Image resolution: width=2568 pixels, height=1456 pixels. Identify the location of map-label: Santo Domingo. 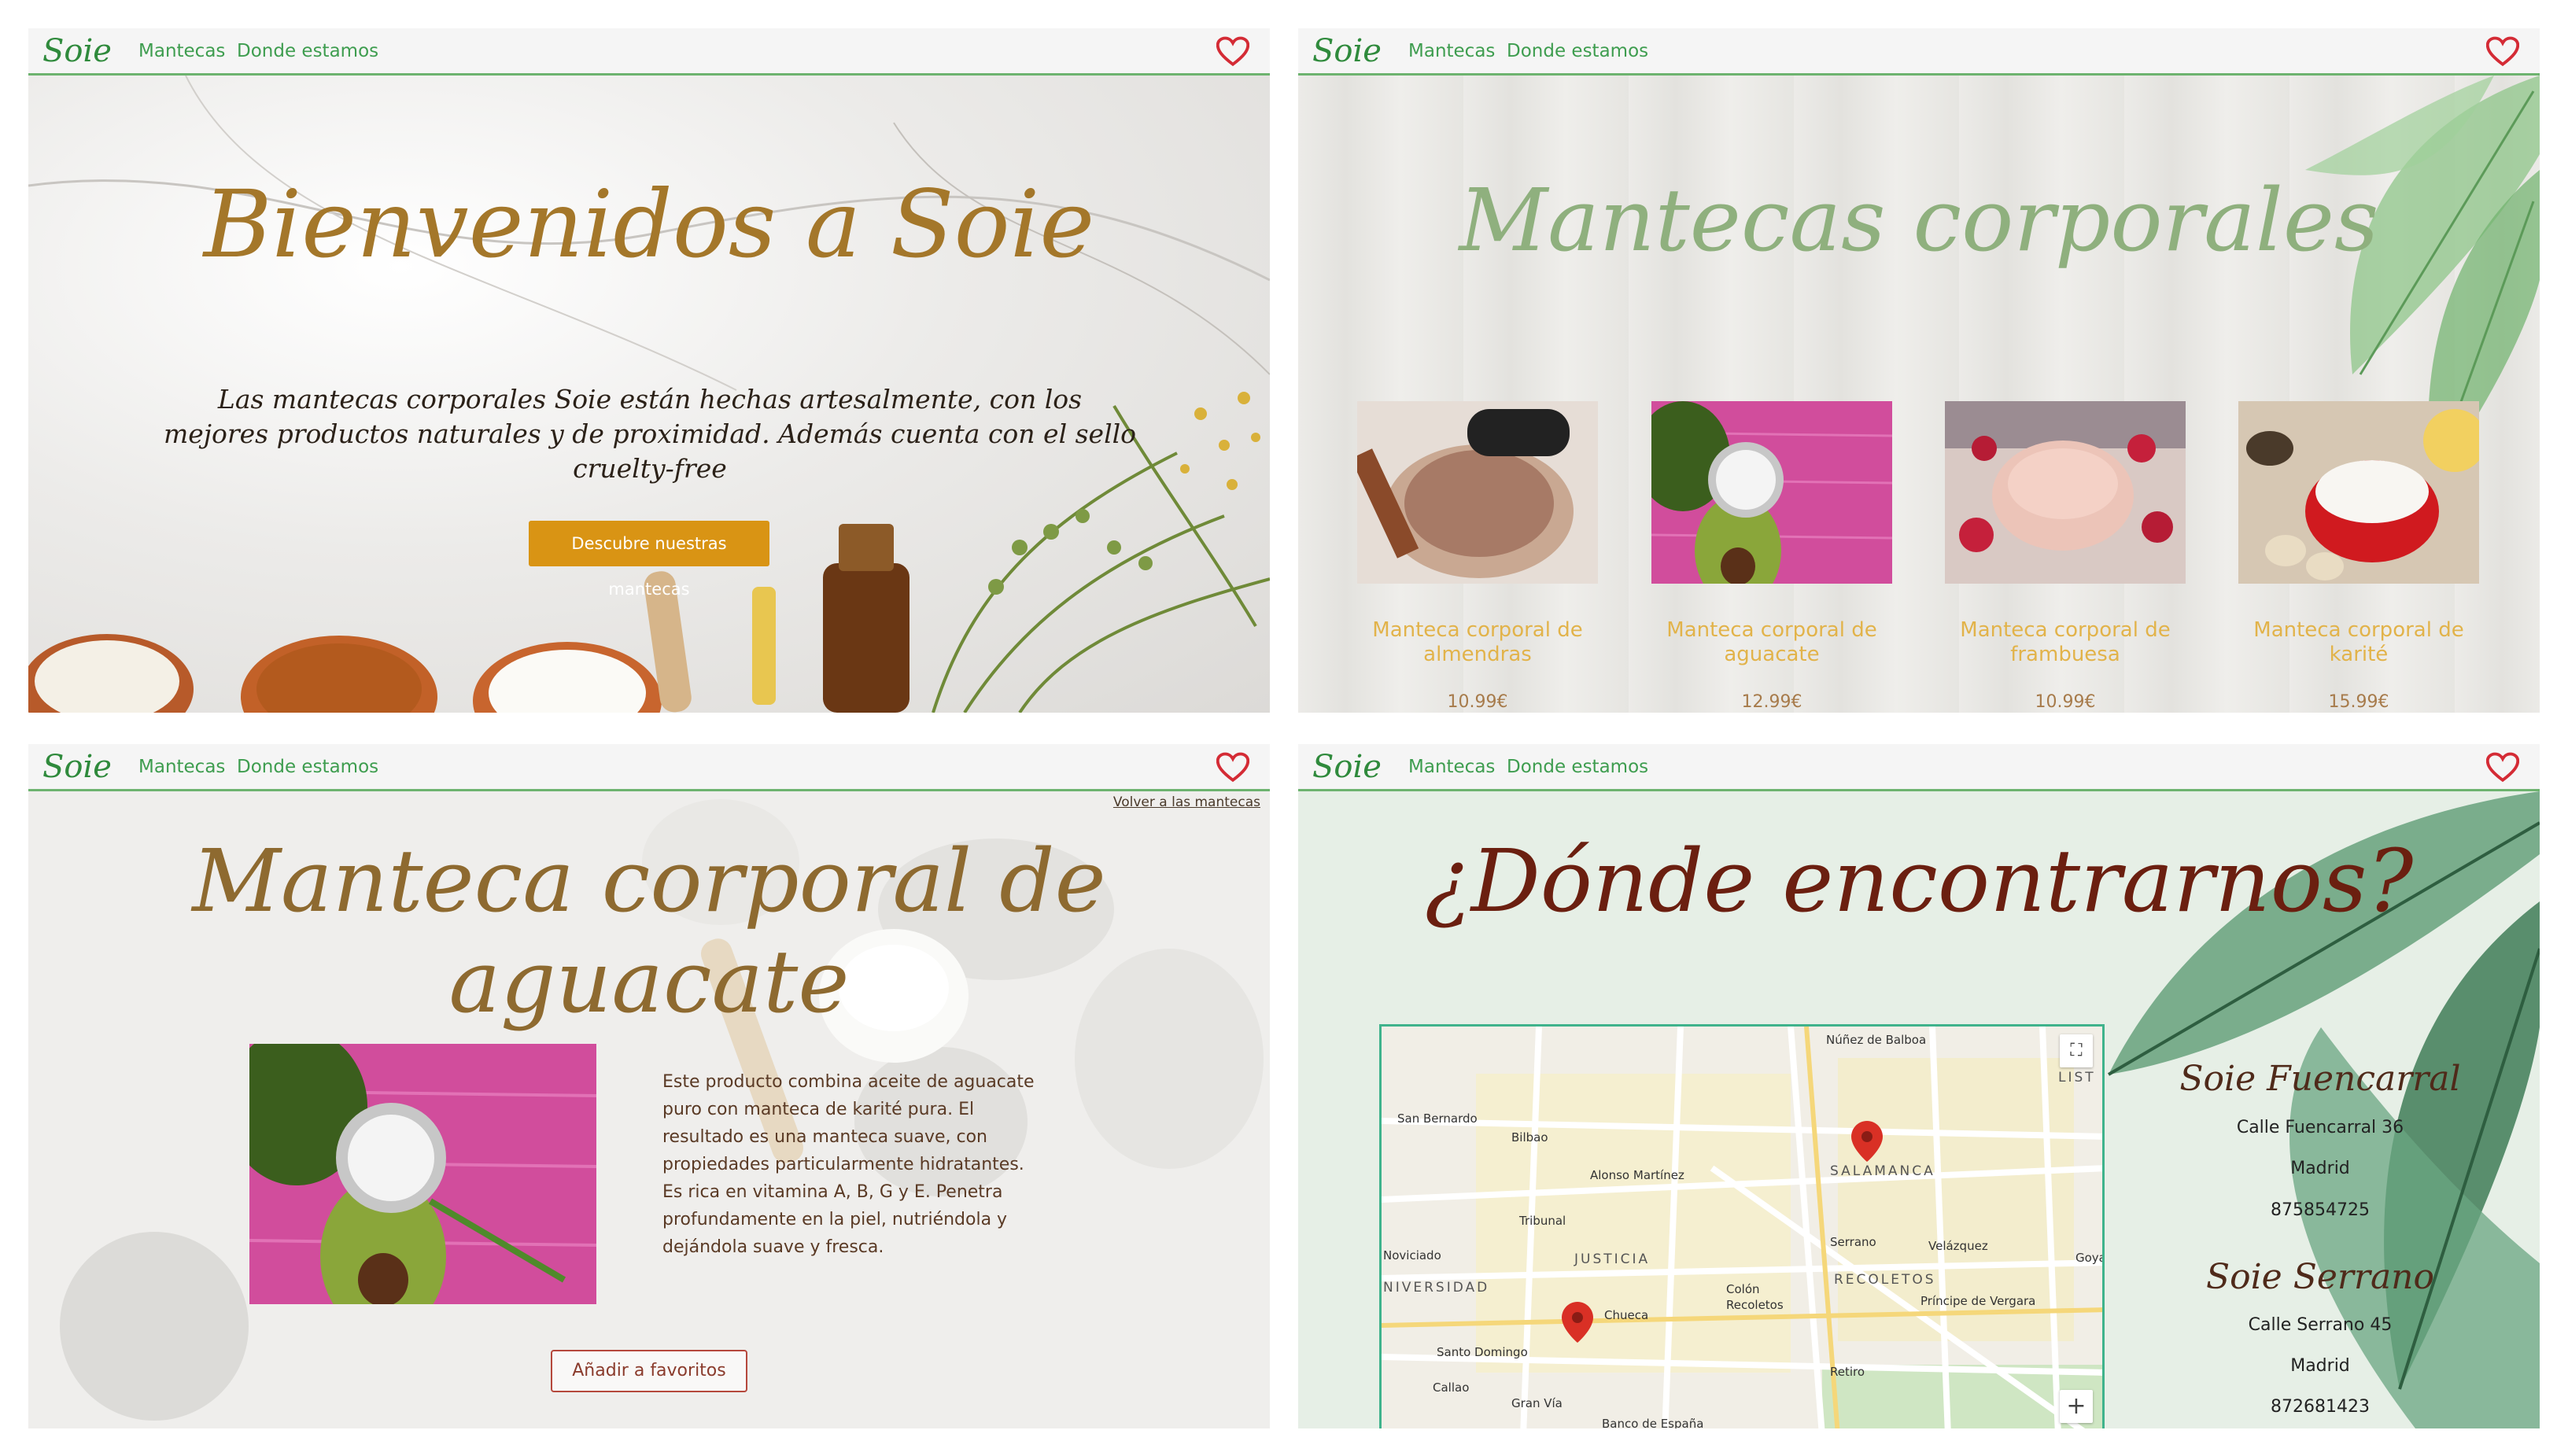
(1482, 1352).